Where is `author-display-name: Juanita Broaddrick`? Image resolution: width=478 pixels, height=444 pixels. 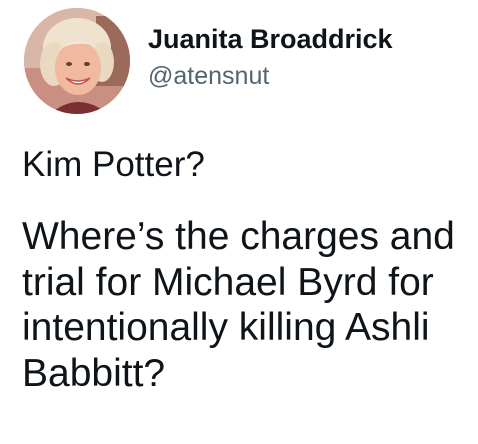
author-display-name: Juanita Broaddrick is located at coordinates (308, 39).